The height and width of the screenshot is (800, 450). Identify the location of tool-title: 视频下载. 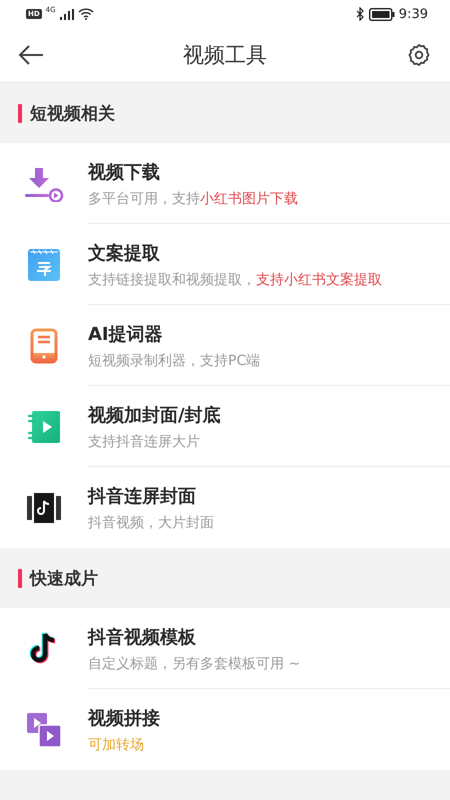
(269, 172).